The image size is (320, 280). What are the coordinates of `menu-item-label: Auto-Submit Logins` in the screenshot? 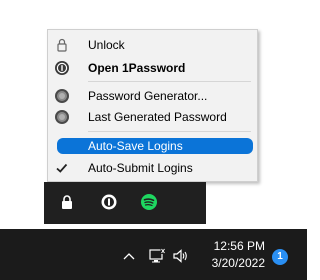 It's located at (140, 168).